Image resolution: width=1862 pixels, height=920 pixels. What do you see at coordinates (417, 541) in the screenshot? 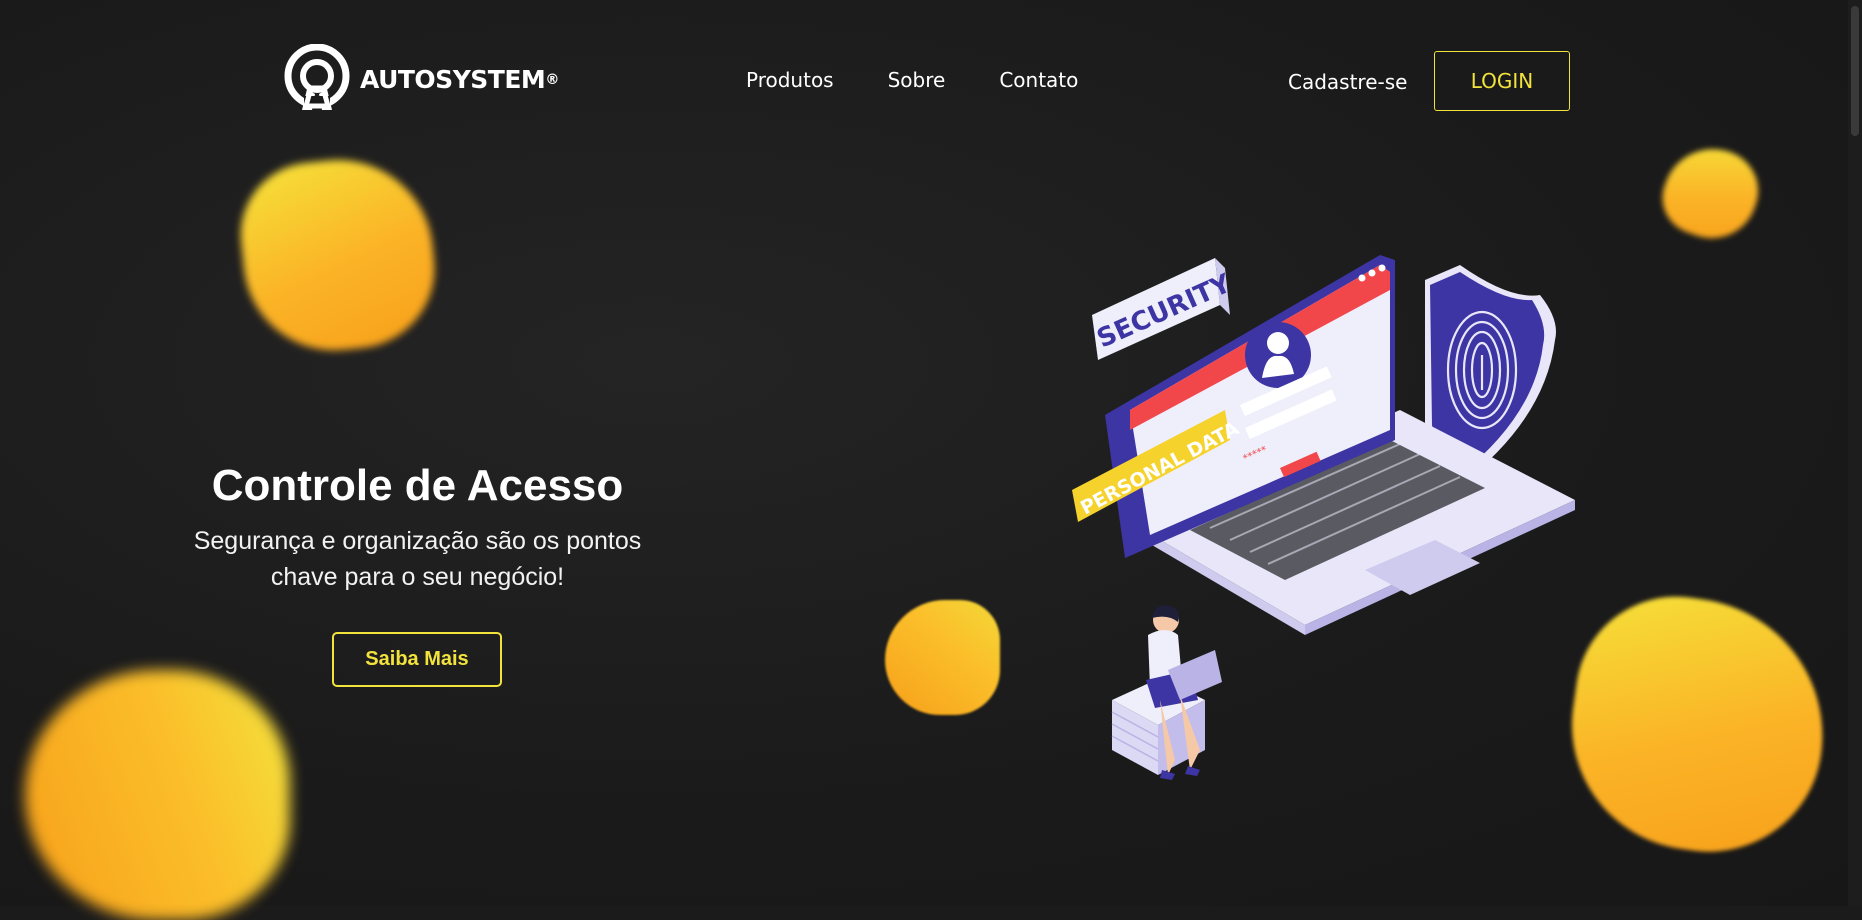
I see `hero-subtitle-line1: Segurança e organização são os pontos` at bounding box center [417, 541].